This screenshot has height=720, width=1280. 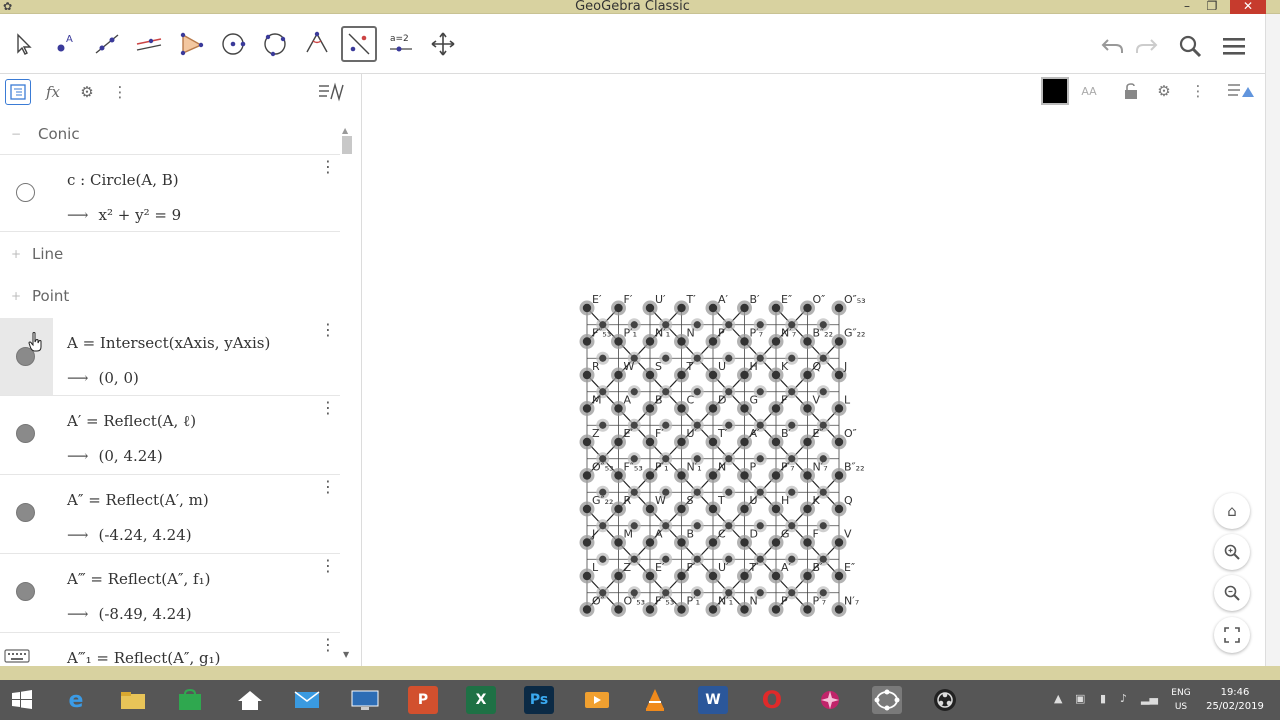 I want to click on restore-button: ❐, so click(x=1212, y=7).